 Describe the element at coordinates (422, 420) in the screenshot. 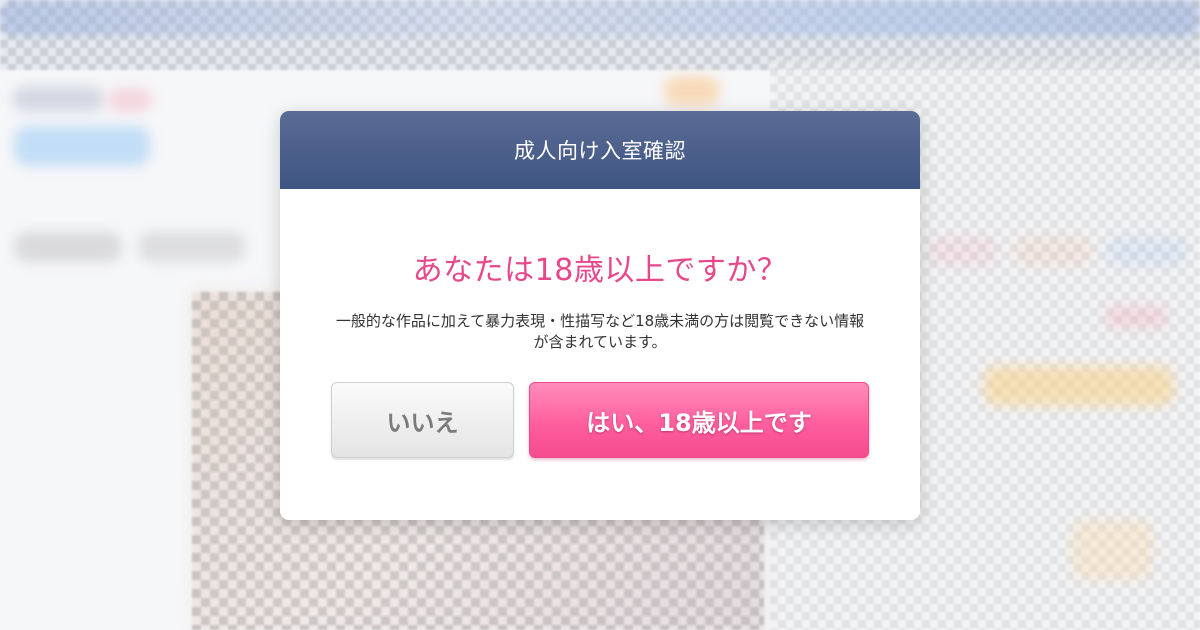

I see `no-button: いいえ` at that location.